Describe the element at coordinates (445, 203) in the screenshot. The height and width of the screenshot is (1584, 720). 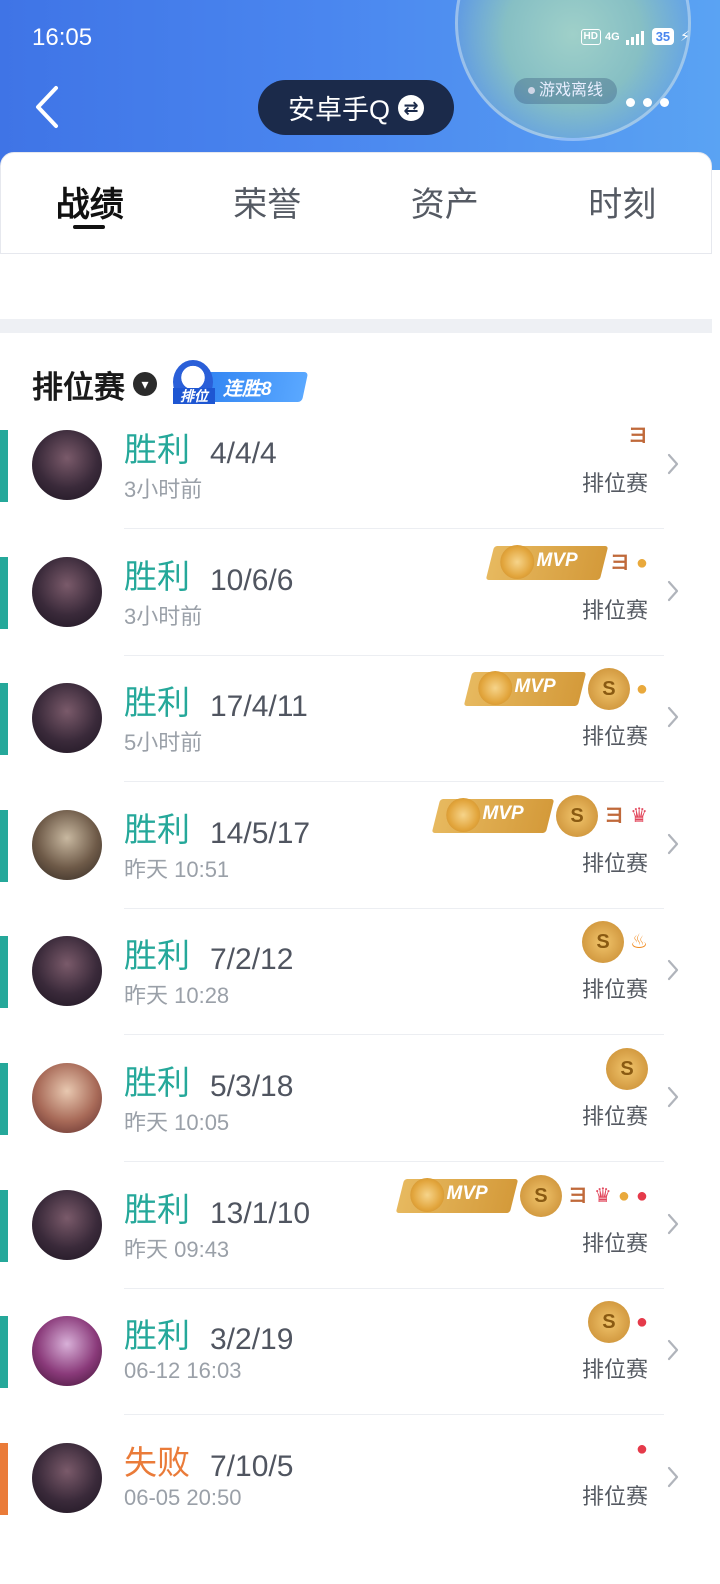
I see `tab-assets: 资产` at that location.